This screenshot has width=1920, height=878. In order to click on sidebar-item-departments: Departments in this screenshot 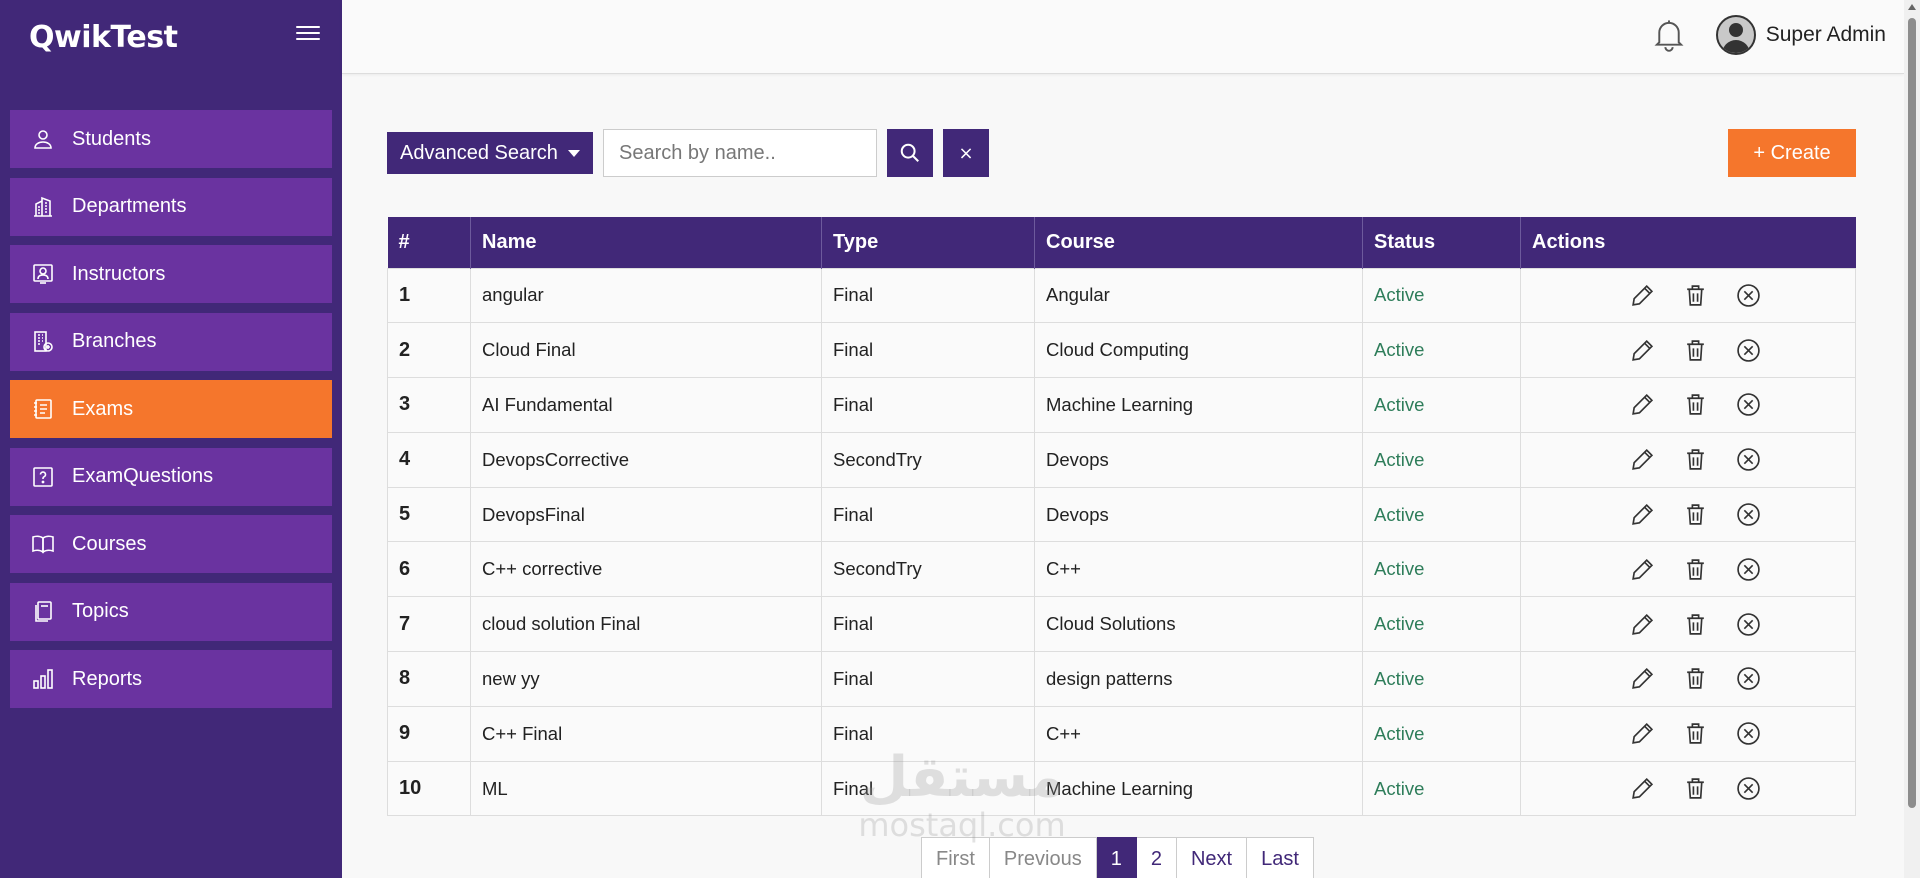, I will do `click(171, 206)`.